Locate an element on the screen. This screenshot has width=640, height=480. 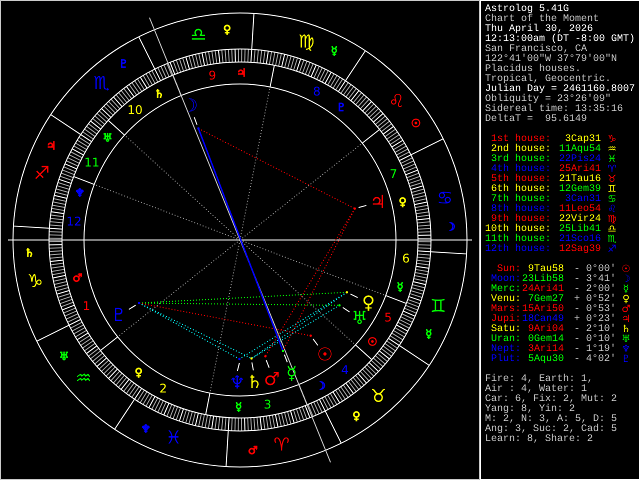
planet-position: 7Gem27 is located at coordinates (546, 300).